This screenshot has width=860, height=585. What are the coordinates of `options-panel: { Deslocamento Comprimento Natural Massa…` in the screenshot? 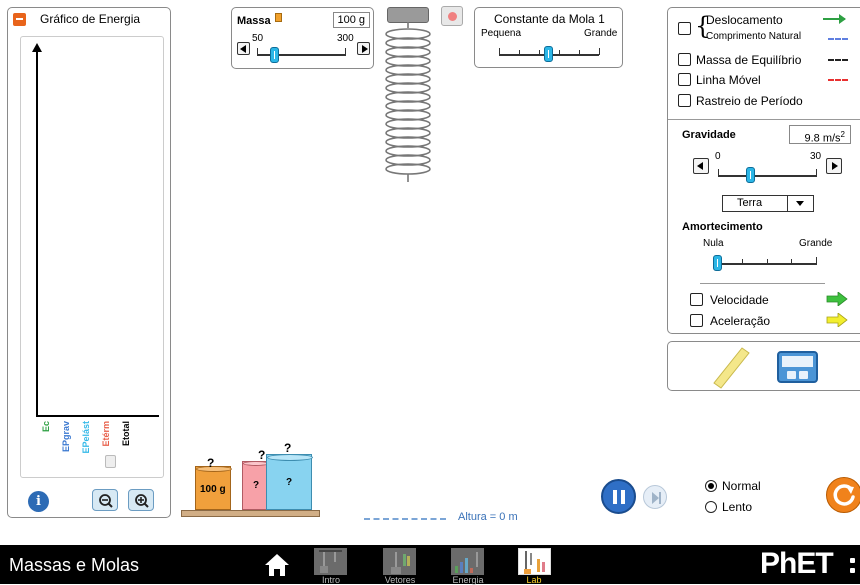 It's located at (763, 170).